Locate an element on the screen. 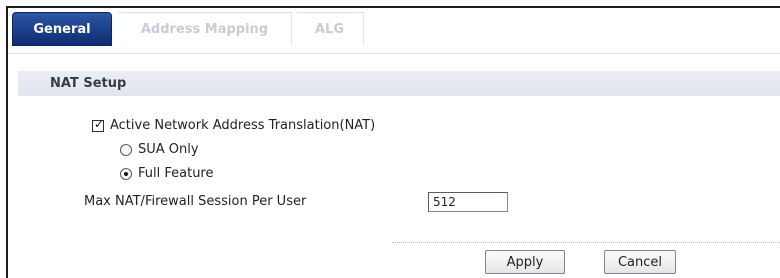 The image size is (780, 278). section-header: NAT Setup is located at coordinates (399, 83).